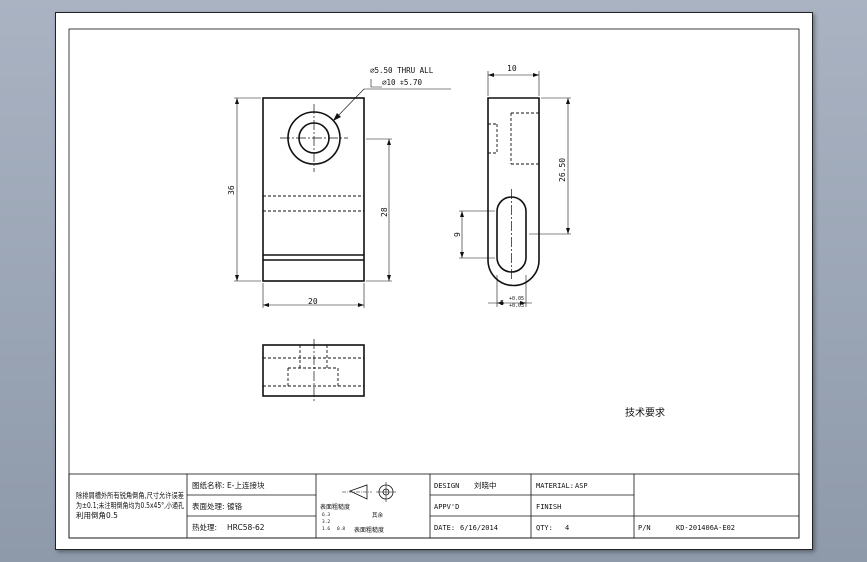  I want to click on front-outline, so click(313, 189).